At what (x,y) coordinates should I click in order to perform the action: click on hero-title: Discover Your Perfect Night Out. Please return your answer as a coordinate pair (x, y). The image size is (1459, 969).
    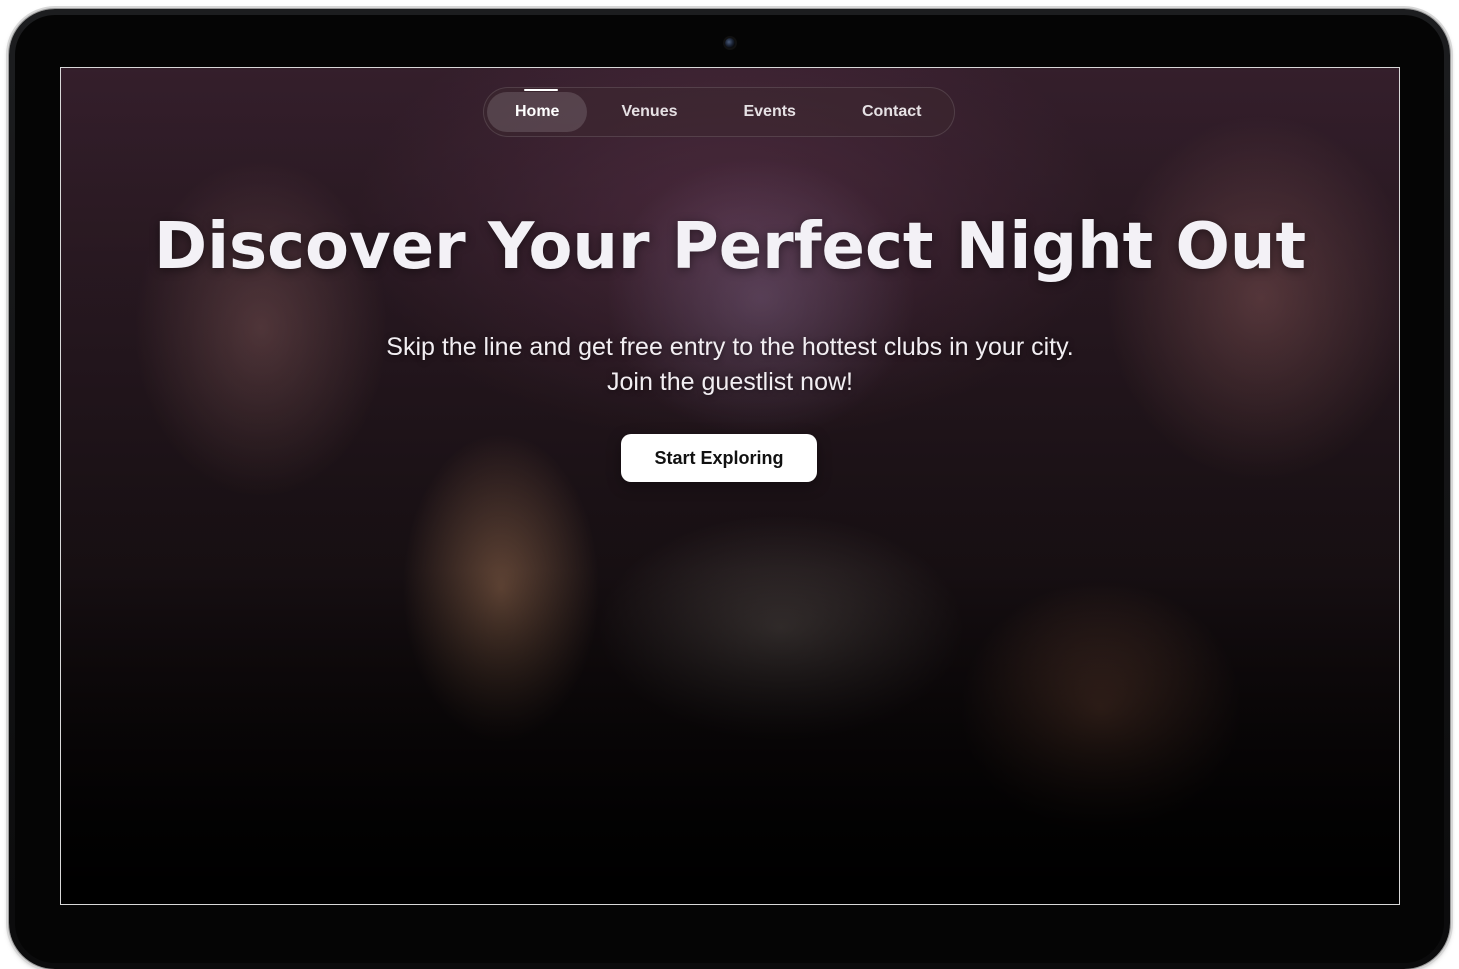
    Looking at the image, I should click on (730, 247).